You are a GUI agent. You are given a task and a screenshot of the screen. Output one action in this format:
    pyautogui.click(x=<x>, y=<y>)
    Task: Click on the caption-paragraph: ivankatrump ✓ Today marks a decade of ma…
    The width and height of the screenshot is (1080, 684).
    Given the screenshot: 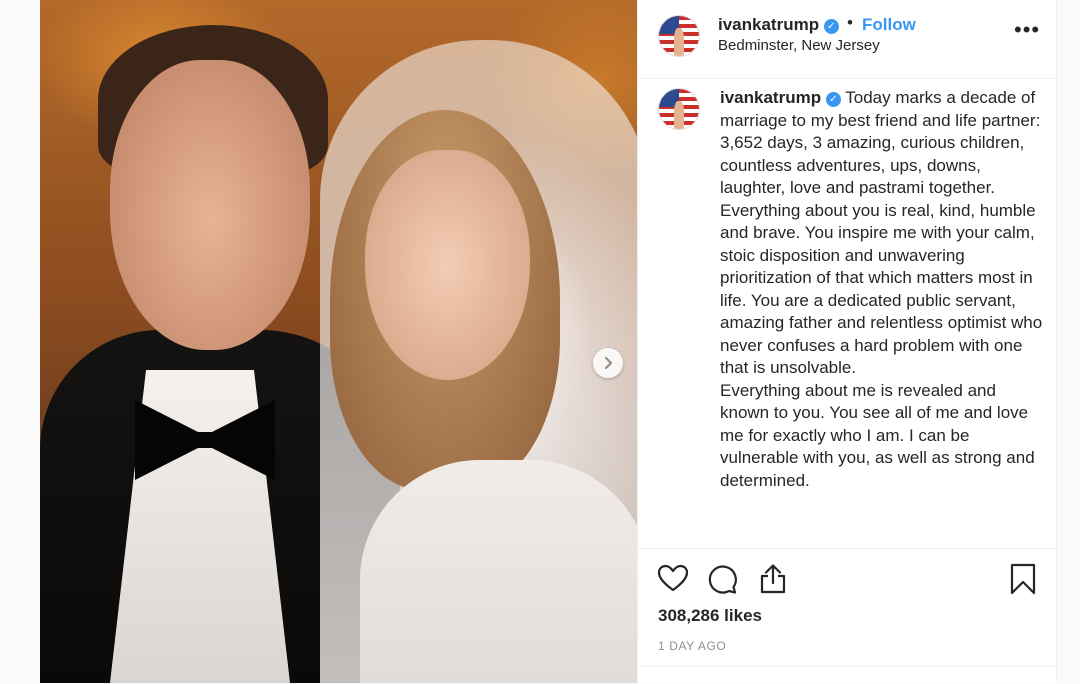 What is the action you would take?
    pyautogui.click(x=882, y=143)
    